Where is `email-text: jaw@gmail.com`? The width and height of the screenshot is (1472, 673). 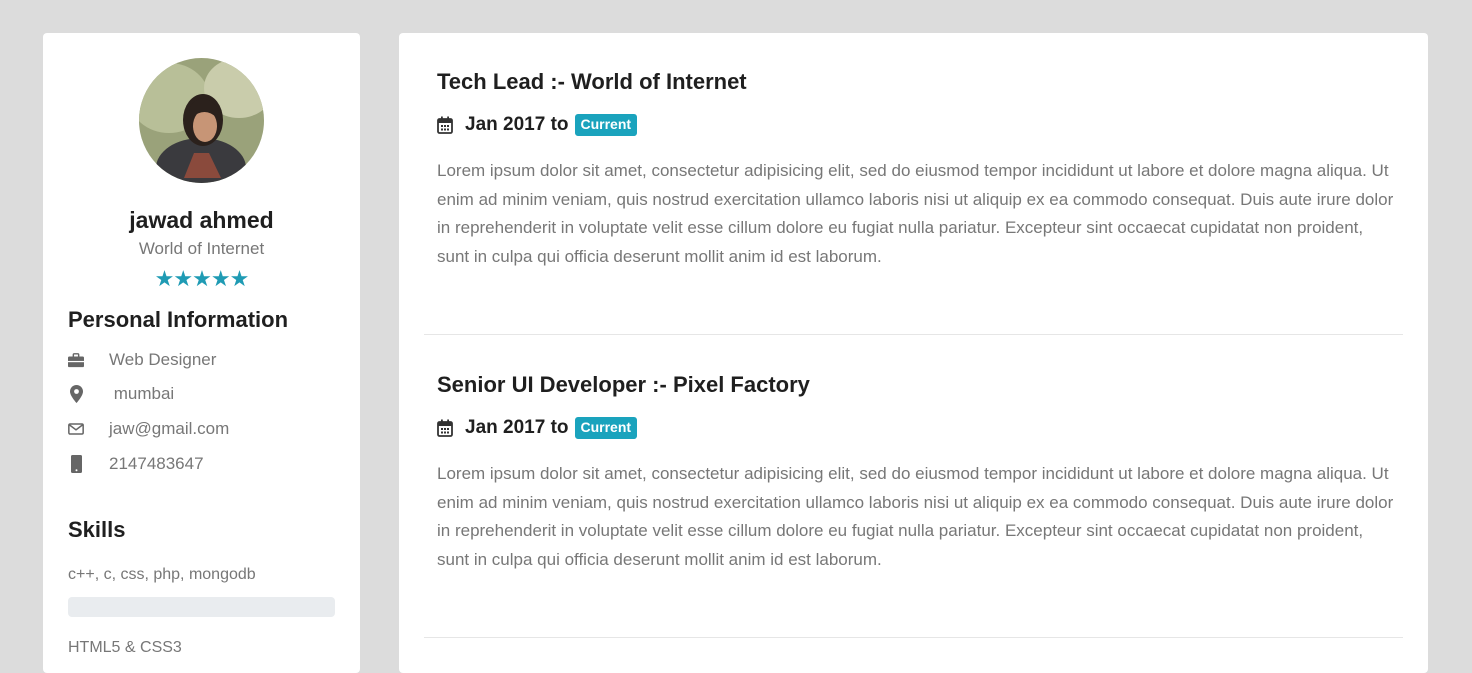 email-text: jaw@gmail.com is located at coordinates (169, 429).